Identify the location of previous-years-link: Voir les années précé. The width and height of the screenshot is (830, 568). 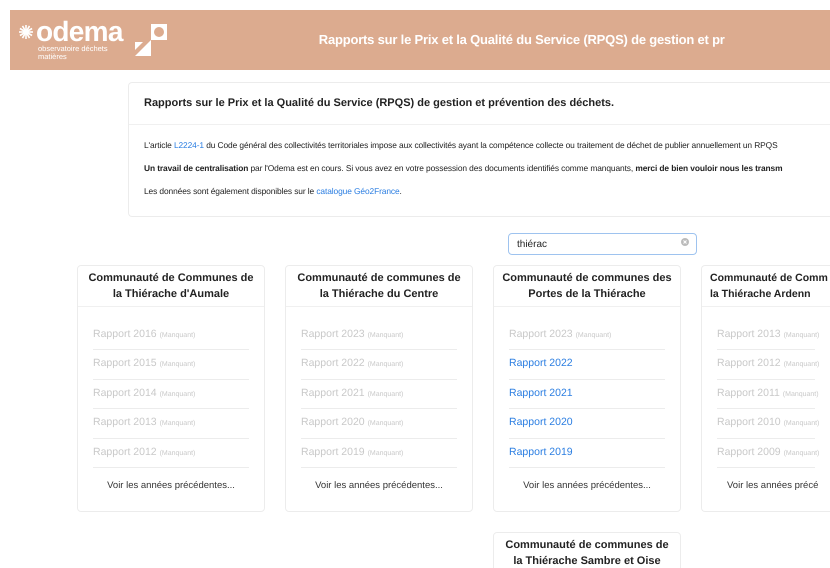
(772, 486).